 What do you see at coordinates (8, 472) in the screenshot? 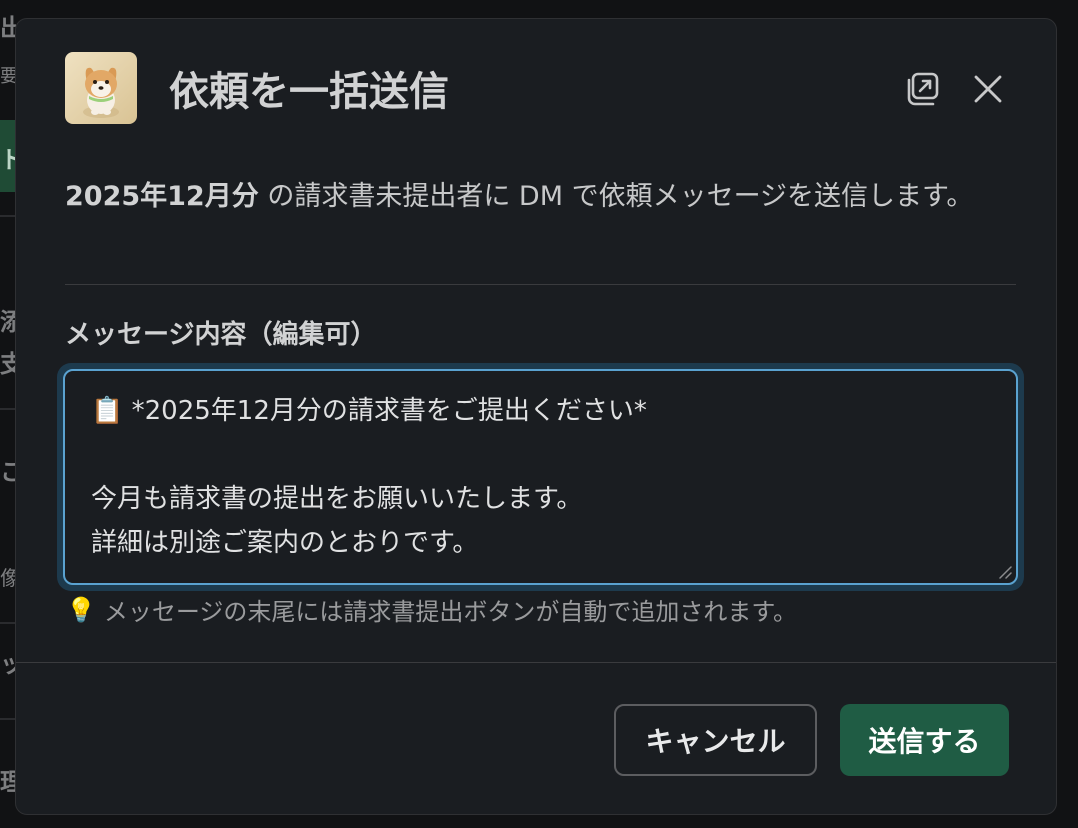
I see `background-text-fragment: こ` at bounding box center [8, 472].